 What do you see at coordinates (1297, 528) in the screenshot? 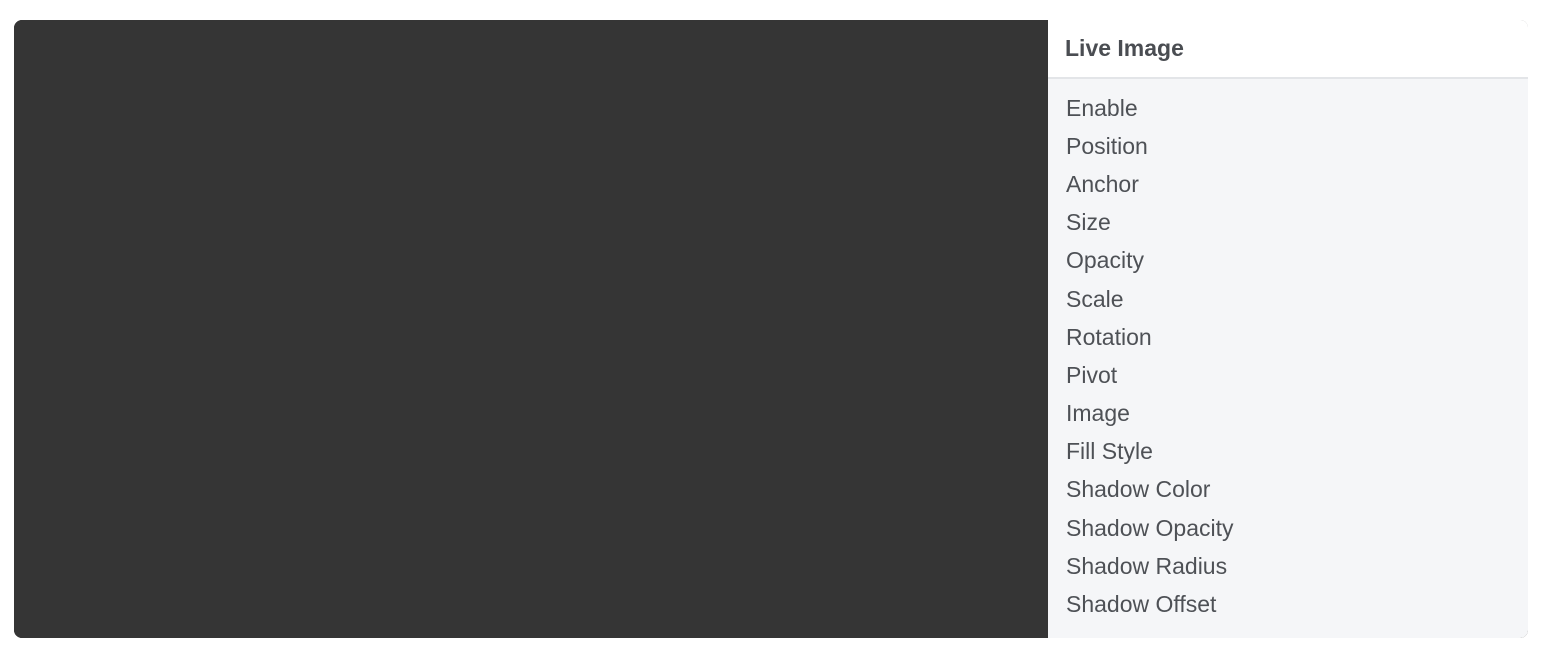
I see `property-item-shadow-opacity: Shadow Opacity` at bounding box center [1297, 528].